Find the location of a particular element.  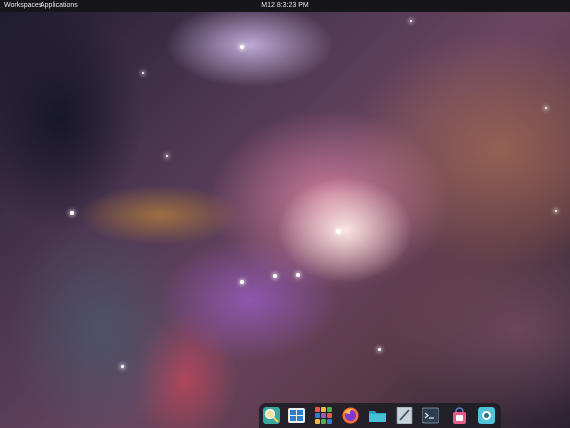

files-folder-icon is located at coordinates (377, 415).